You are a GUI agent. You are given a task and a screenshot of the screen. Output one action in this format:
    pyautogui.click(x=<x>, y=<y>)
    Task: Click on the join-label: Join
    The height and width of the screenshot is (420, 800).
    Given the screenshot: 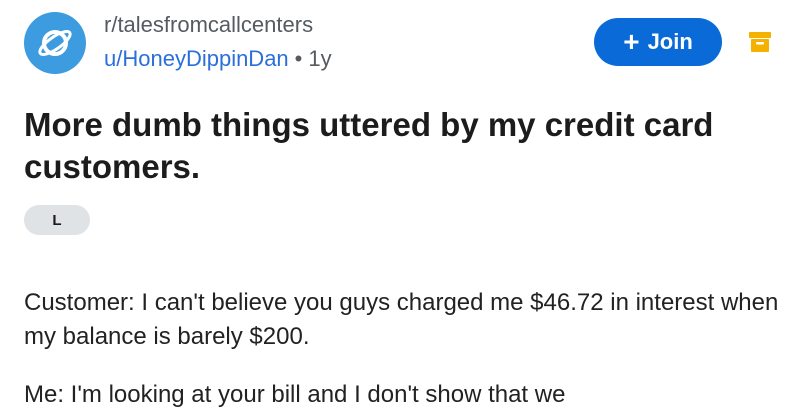 What is the action you would take?
    pyautogui.click(x=670, y=41)
    